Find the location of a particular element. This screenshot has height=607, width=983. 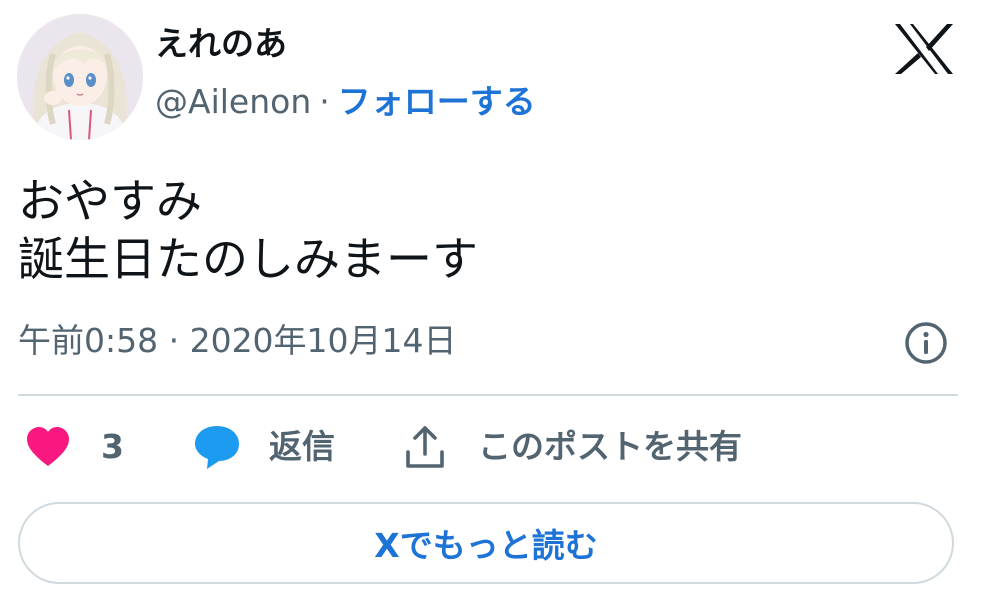

heart-icon is located at coordinates (48, 446).